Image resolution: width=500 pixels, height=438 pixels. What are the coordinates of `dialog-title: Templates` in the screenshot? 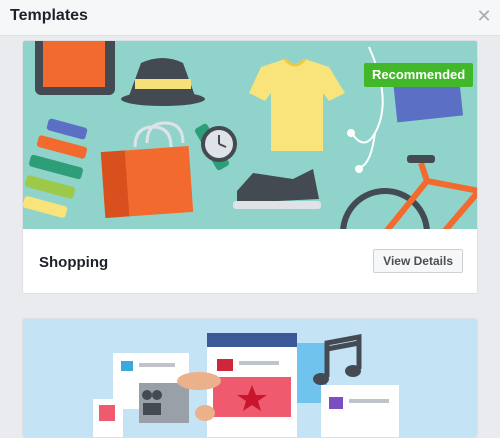 It's located at (49, 15).